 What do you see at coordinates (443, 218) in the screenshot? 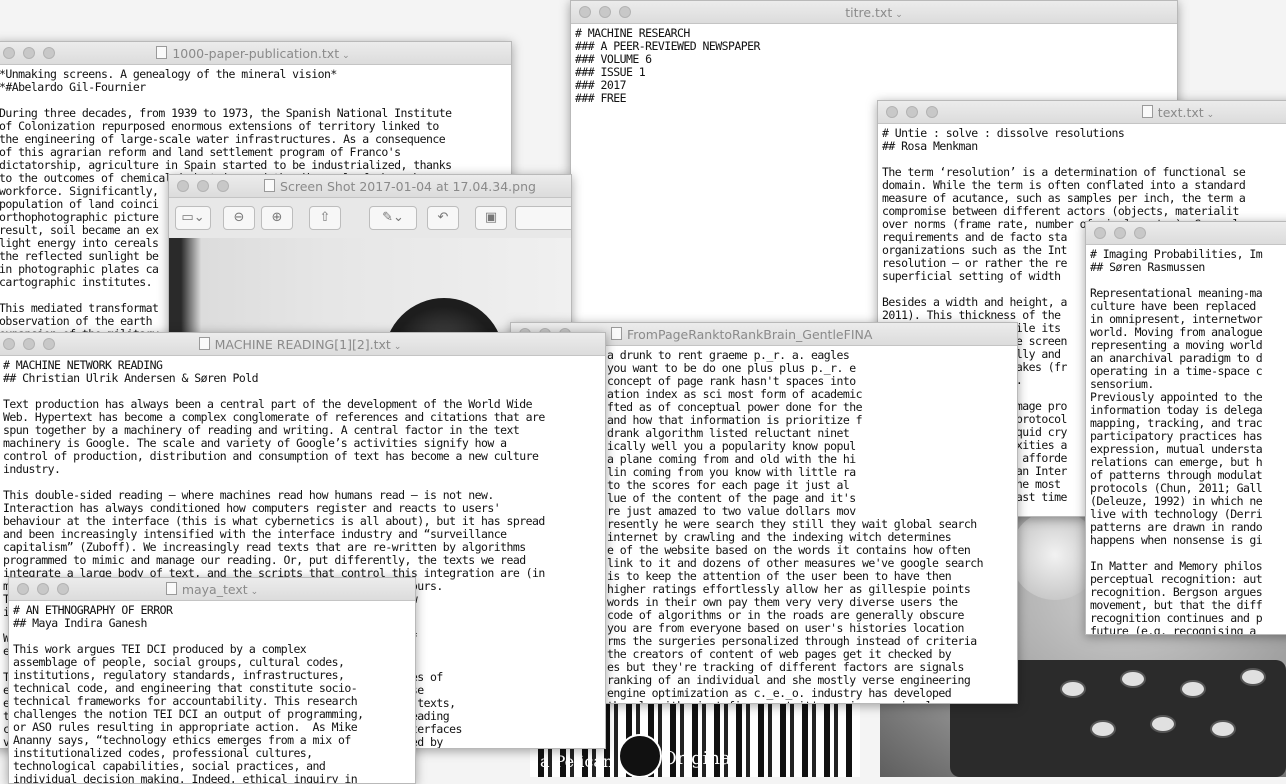
I see `rotate-icon: ↶` at bounding box center [443, 218].